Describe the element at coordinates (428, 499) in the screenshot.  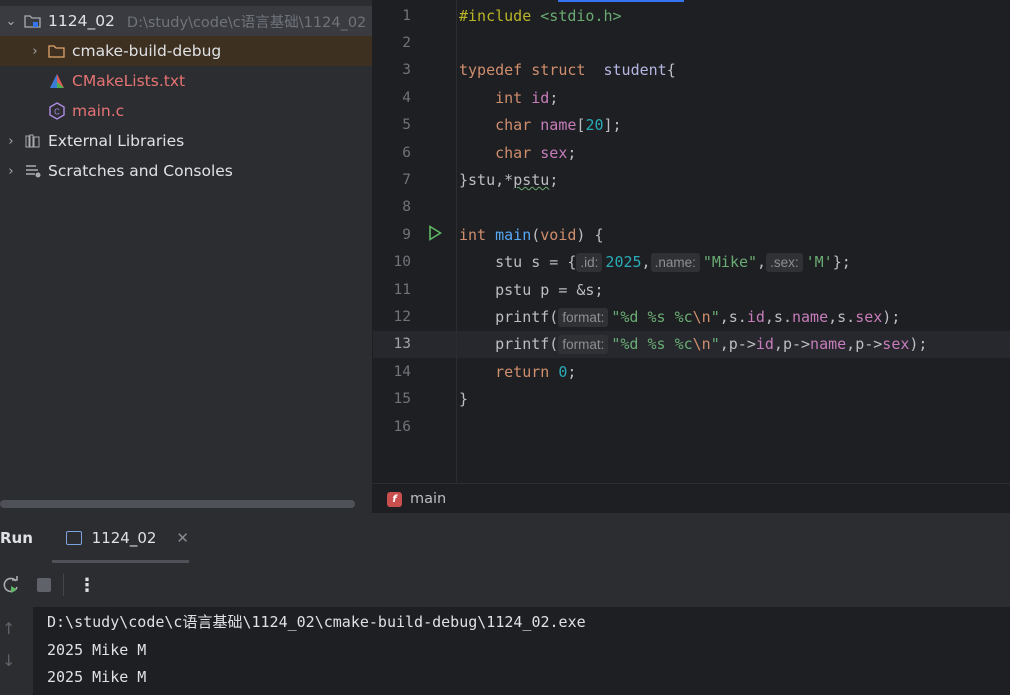
I see `breadcrumb-function: main` at that location.